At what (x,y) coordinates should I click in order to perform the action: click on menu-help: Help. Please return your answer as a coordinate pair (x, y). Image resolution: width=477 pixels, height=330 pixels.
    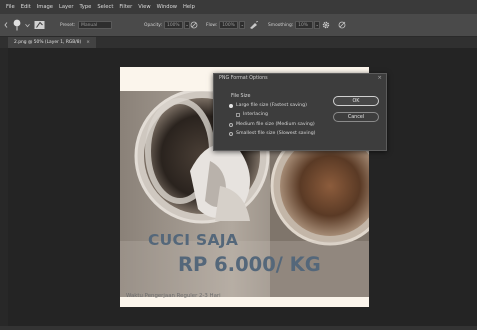
    Looking at the image, I should click on (189, 7).